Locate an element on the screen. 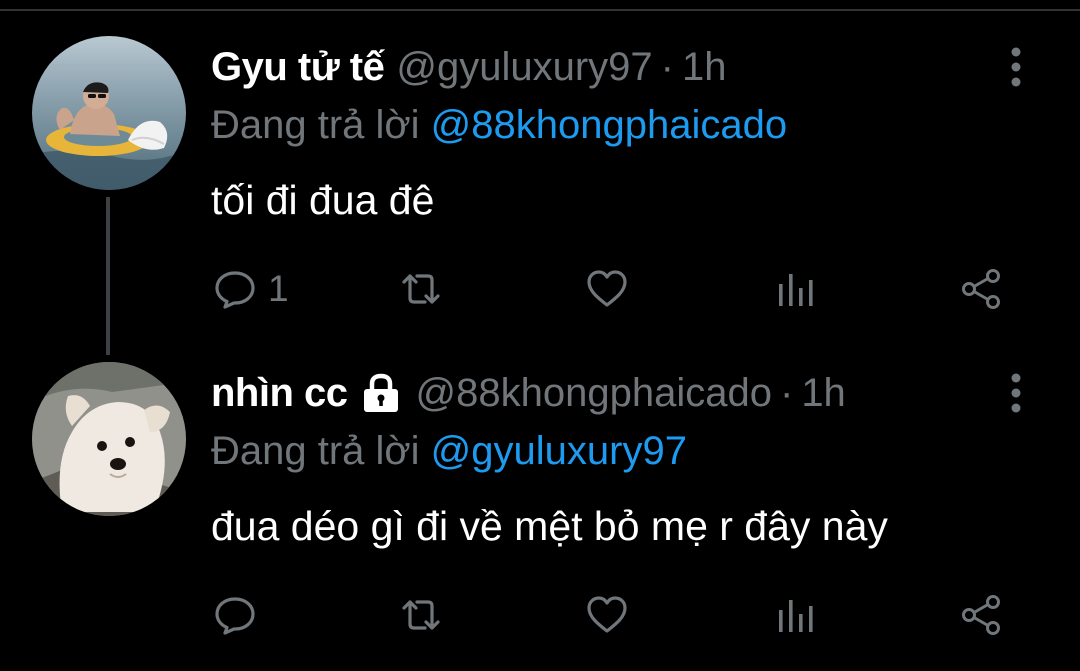 The image size is (1080, 671). action-bar is located at coordinates (540, 615).